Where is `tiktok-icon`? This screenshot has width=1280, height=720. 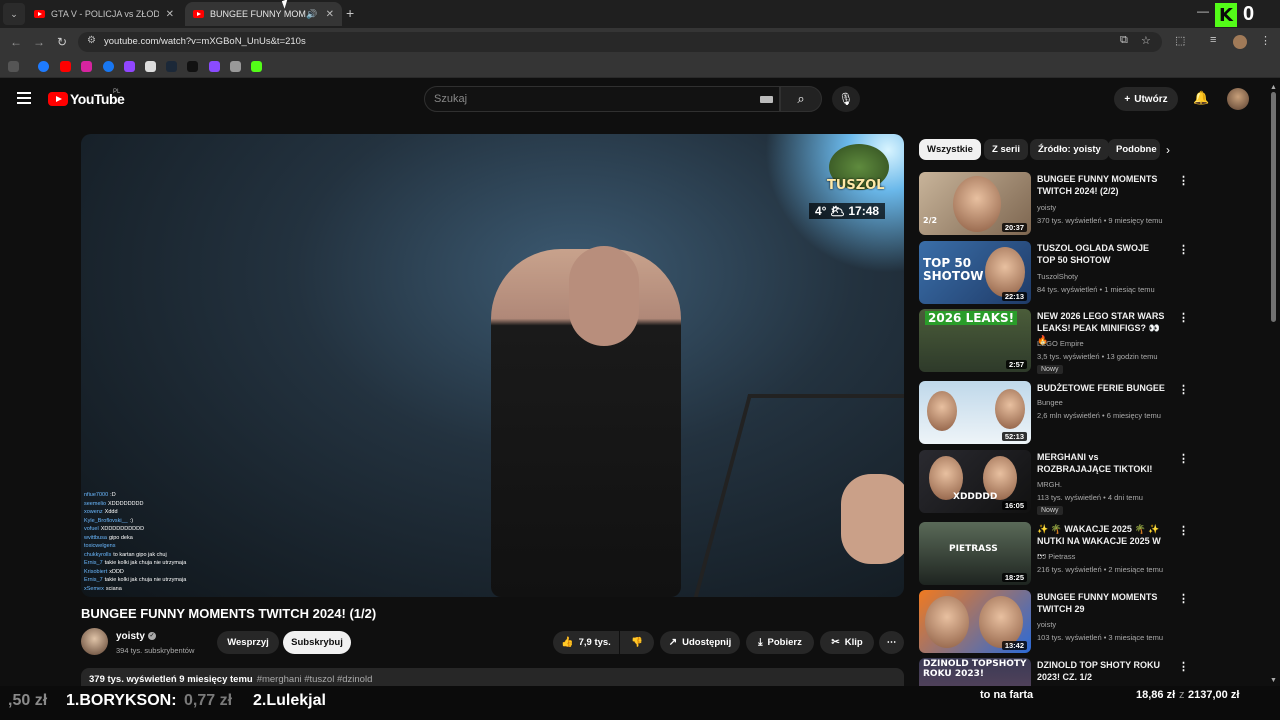 tiktok-icon is located at coordinates (192, 66).